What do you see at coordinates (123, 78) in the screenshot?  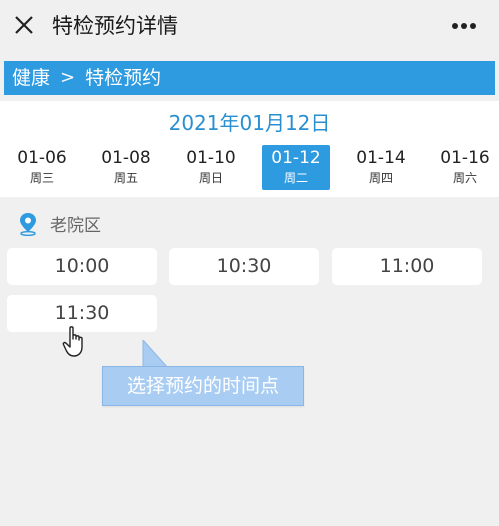 I see `breadcrumb-current: 特检预约` at bounding box center [123, 78].